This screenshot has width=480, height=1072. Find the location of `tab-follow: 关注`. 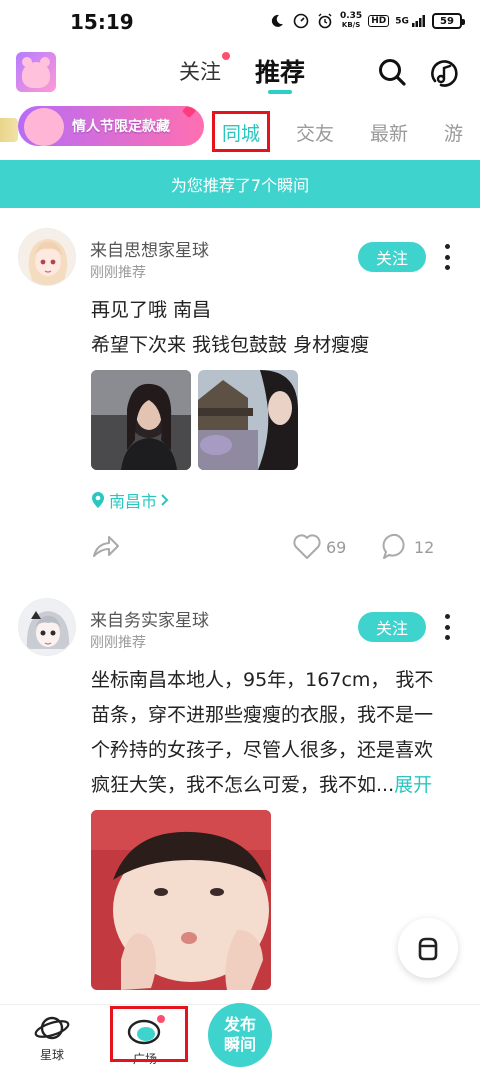

tab-follow: 关注 is located at coordinates (204, 69).